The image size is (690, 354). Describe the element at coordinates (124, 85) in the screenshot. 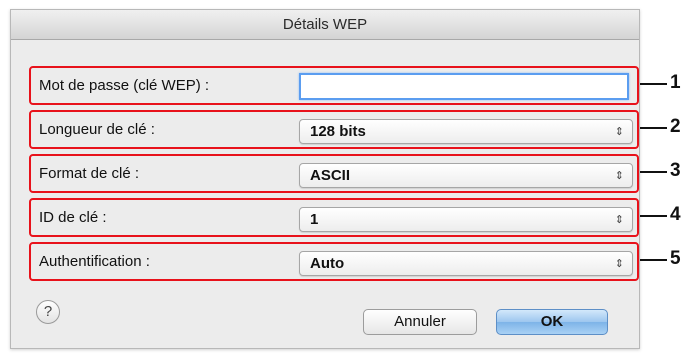

I see `wep-key-label: Mot de passe (clé WEP) :` at that location.